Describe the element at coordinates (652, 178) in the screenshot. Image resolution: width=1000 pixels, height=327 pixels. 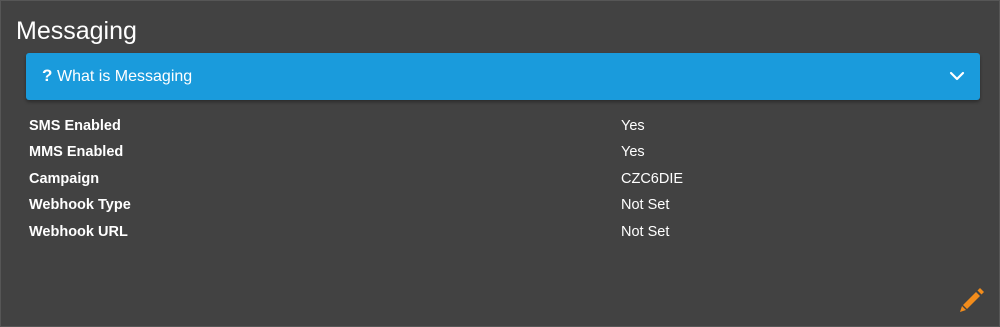
I see `setting-value: CZC6DIE` at that location.